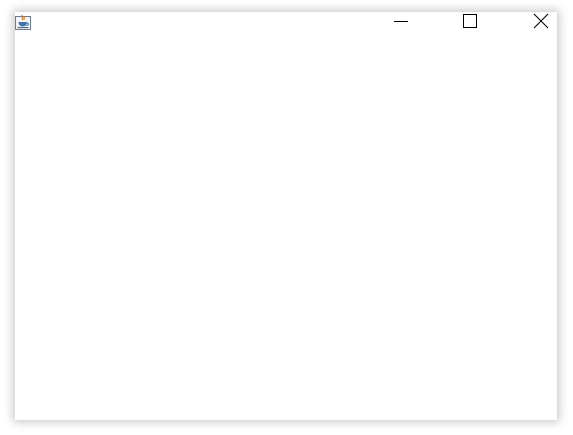  What do you see at coordinates (286, 23) in the screenshot?
I see `title-bar` at bounding box center [286, 23].